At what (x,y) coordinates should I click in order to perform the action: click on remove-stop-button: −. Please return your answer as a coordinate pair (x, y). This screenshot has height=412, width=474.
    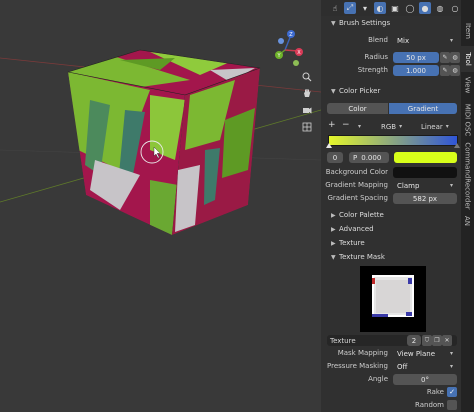
    Looking at the image, I should click on (346, 125).